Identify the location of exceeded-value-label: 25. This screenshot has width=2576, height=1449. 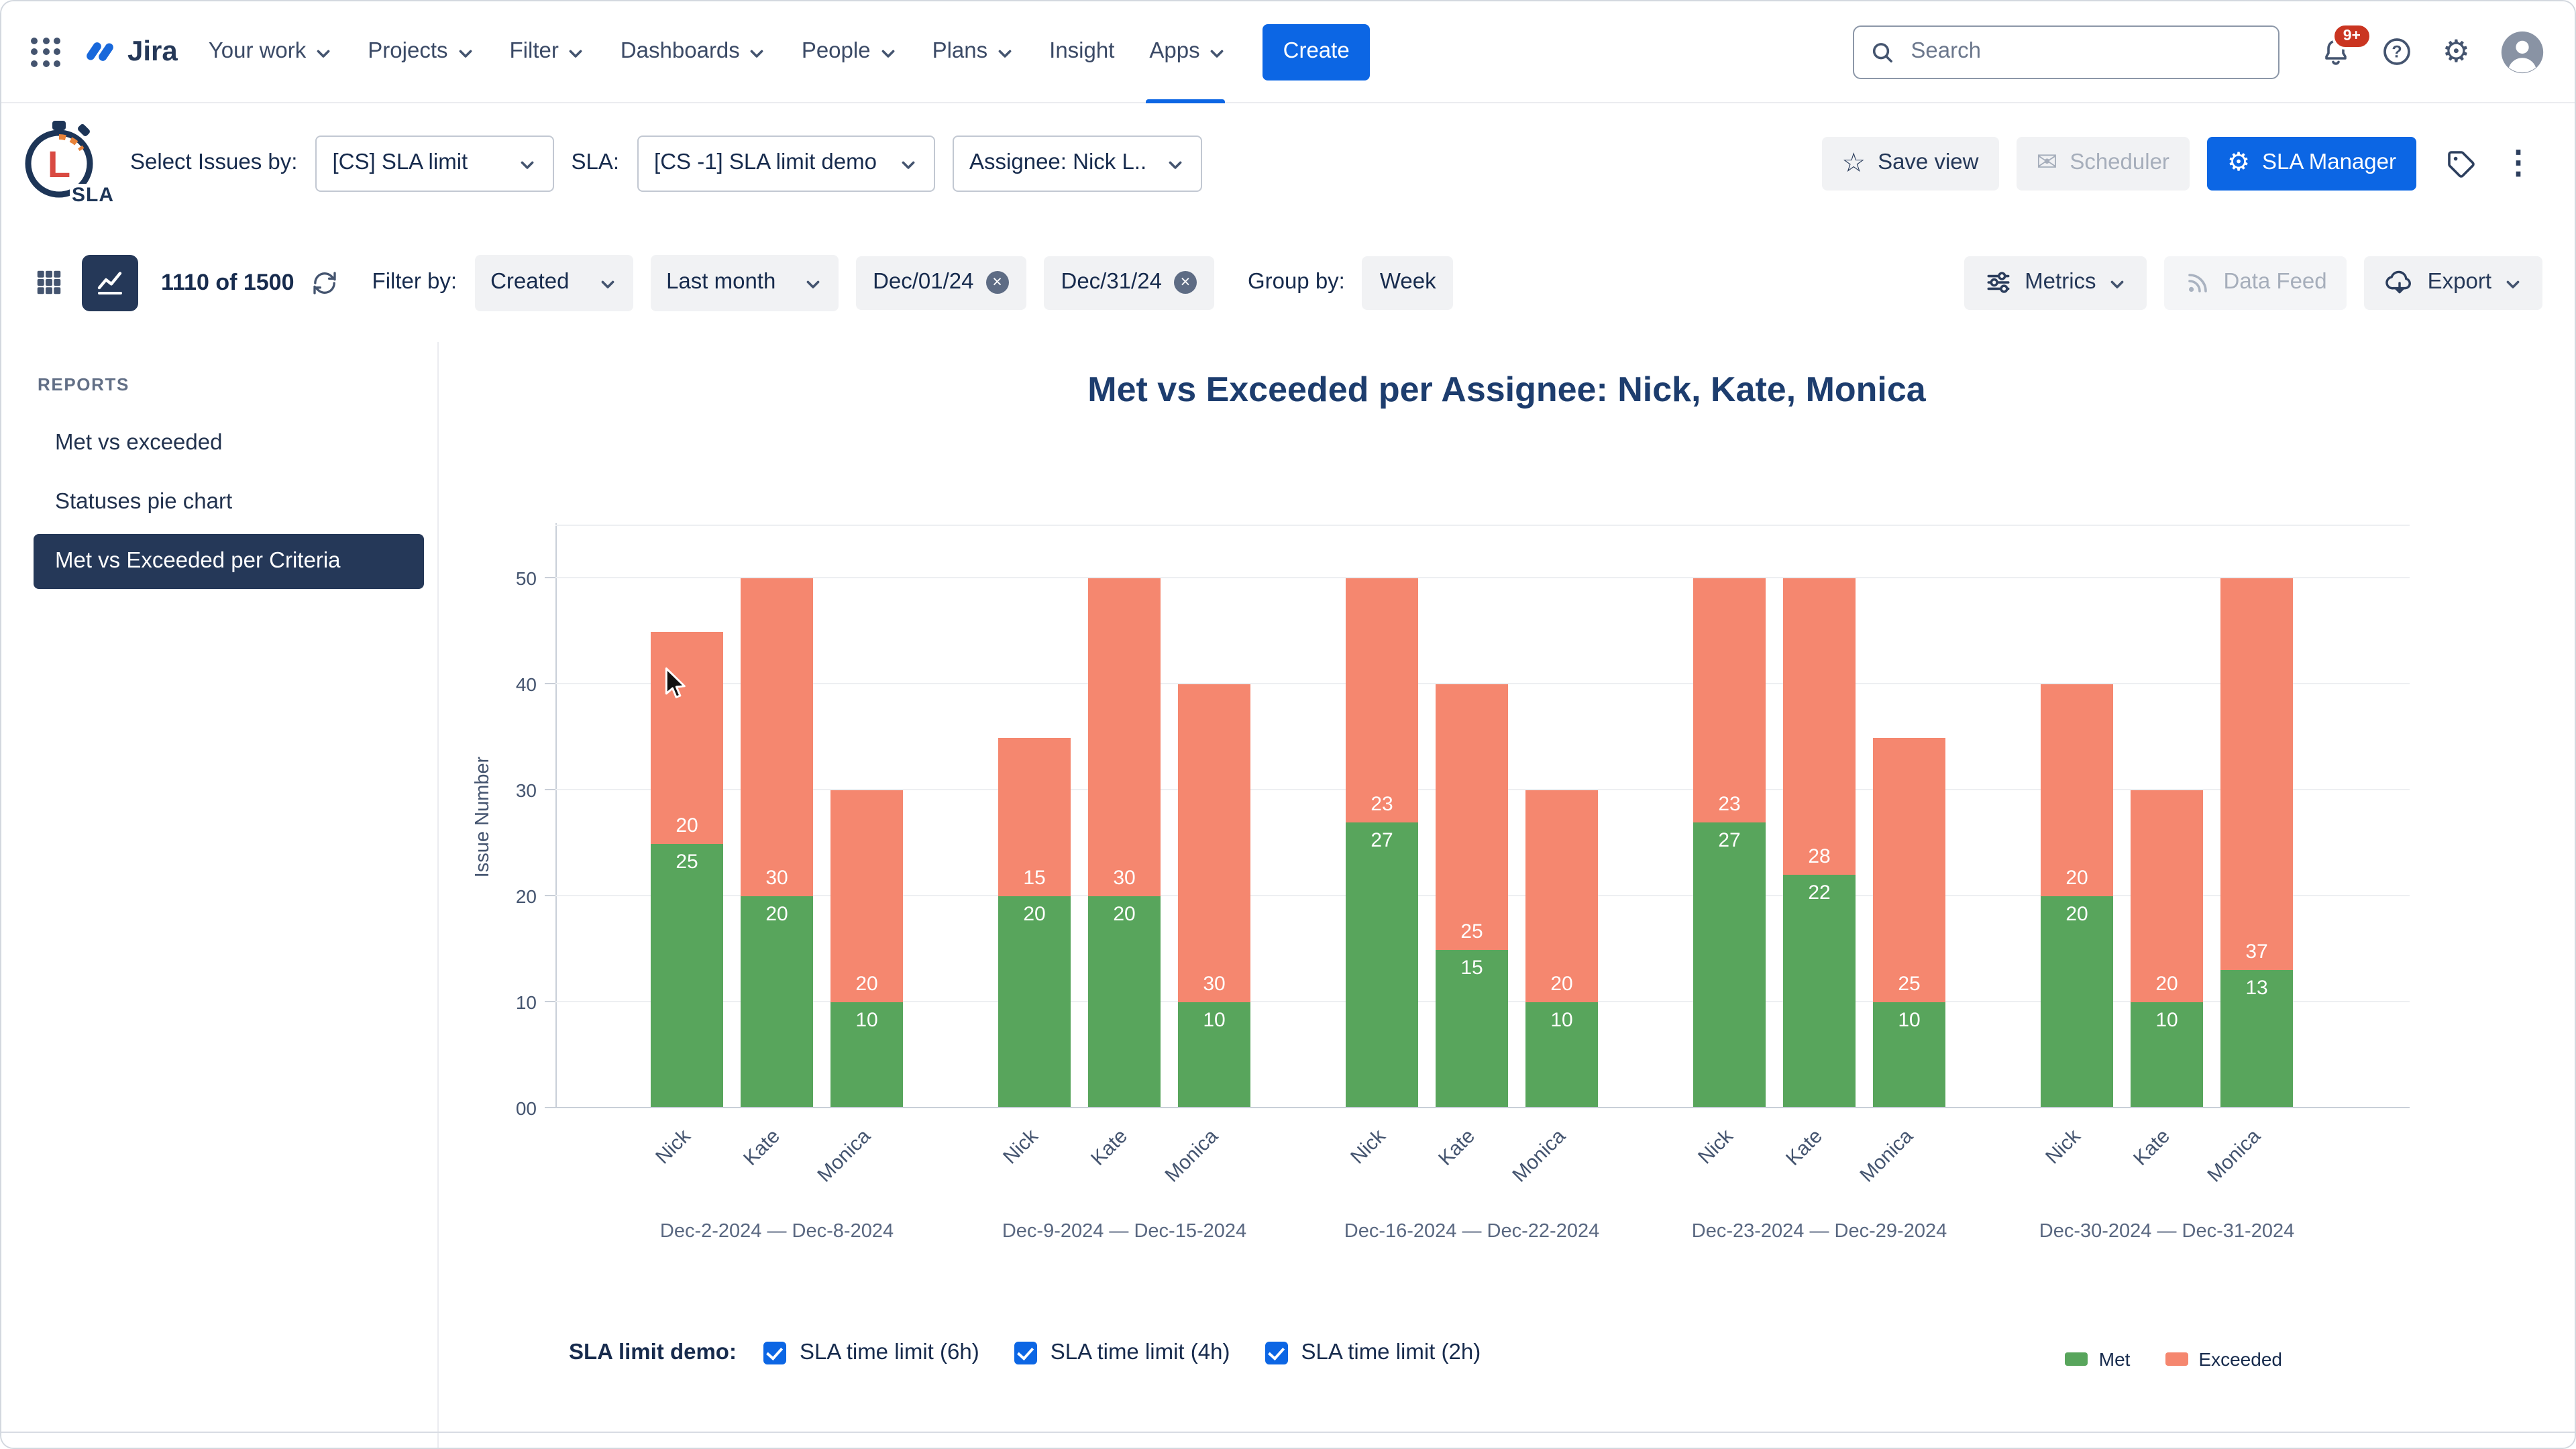
(1471, 931).